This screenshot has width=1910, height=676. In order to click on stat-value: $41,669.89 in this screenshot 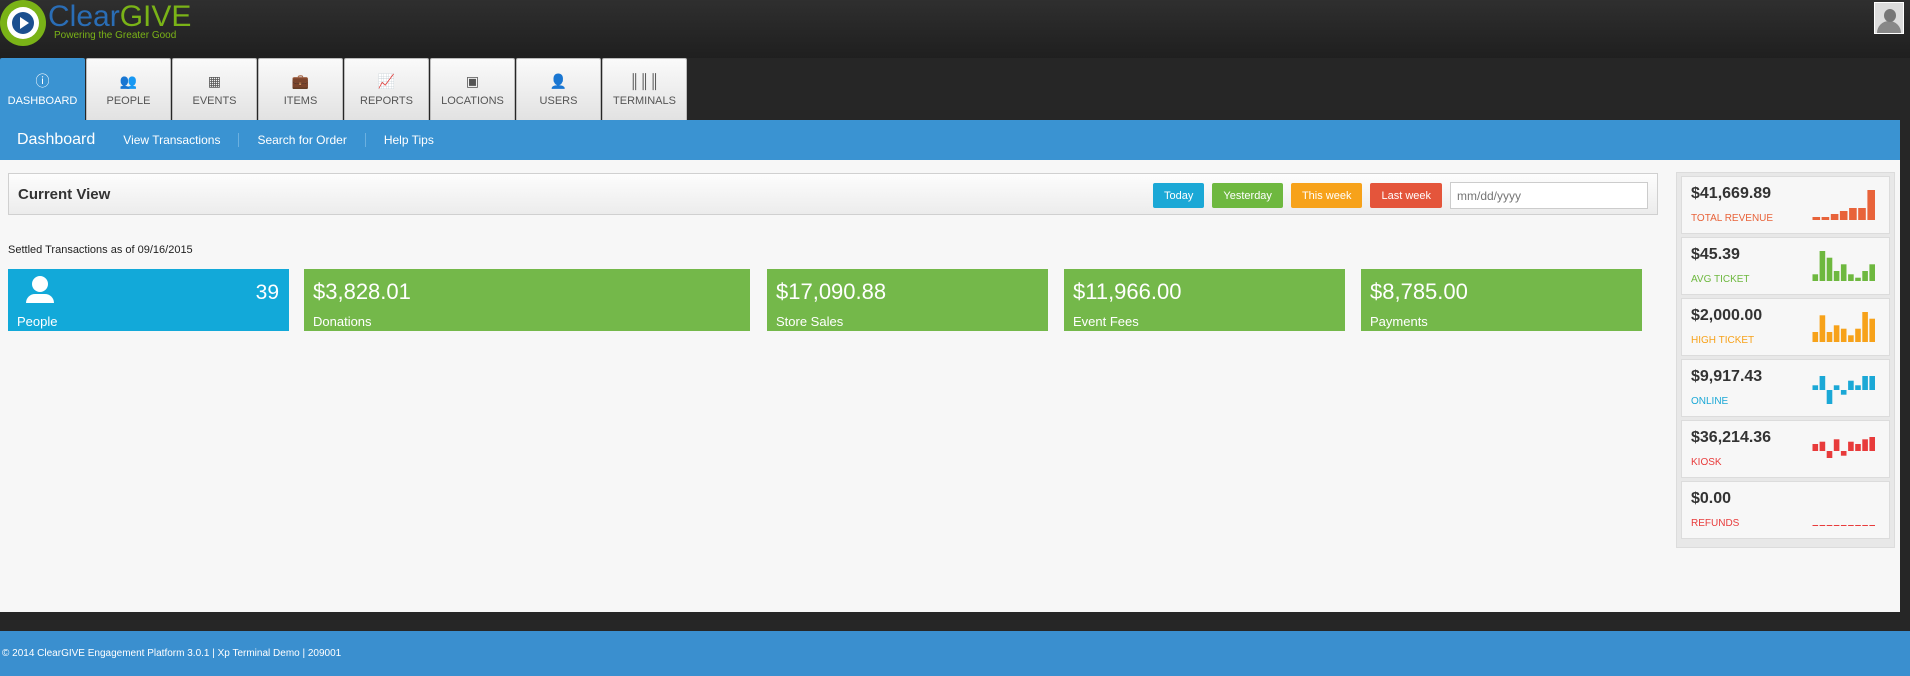, I will do `click(1731, 193)`.